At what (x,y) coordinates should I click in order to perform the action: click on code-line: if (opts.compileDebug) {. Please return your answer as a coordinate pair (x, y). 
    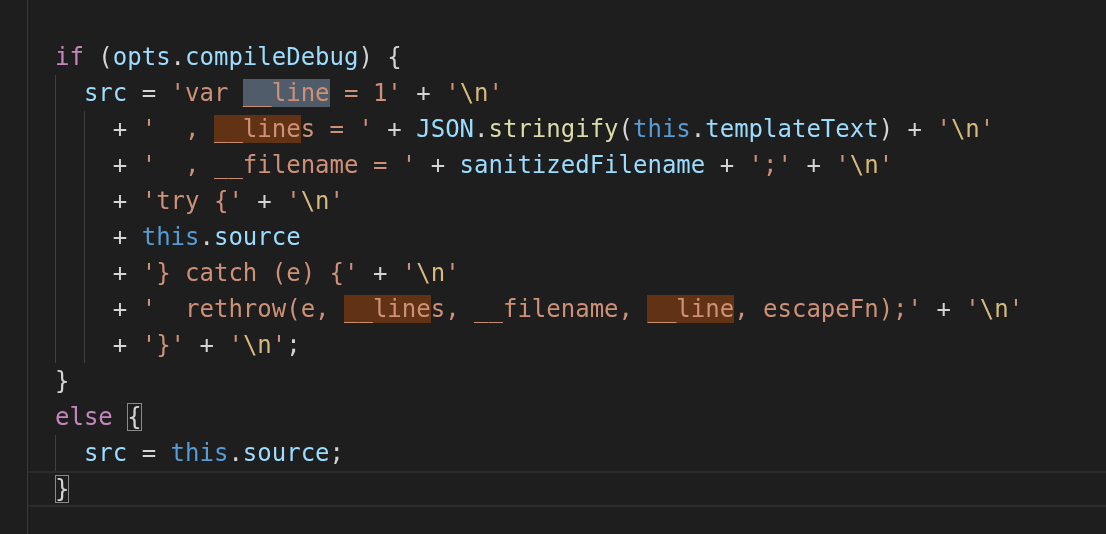
    Looking at the image, I should click on (228, 57).